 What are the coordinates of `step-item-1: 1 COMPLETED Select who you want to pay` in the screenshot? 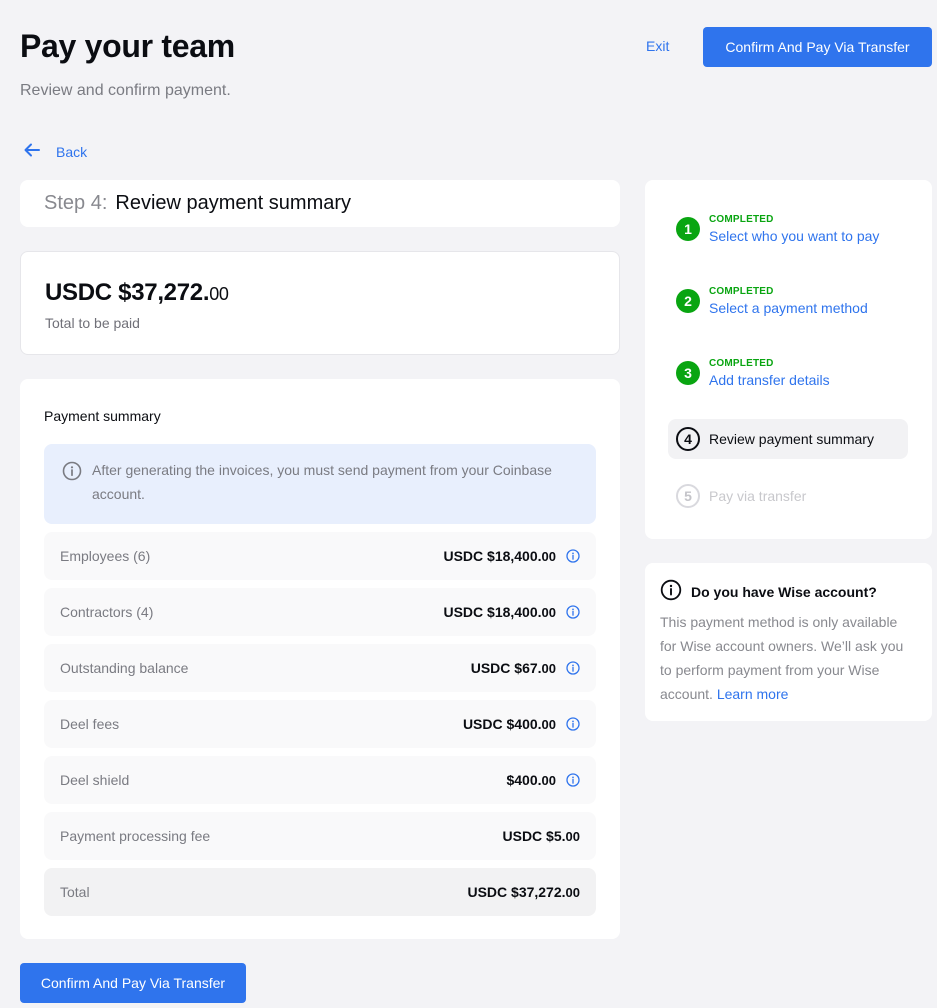 It's located at (777, 229).